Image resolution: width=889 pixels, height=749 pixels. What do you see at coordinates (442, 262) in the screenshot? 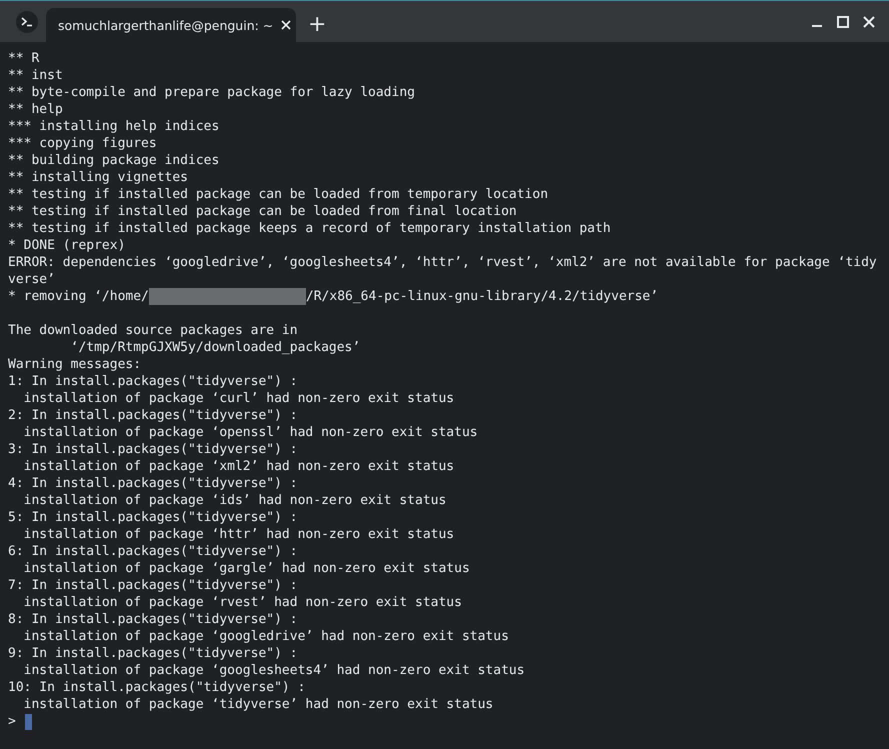
I see `terminal-line: ERROR: dependencies ‘googledrive’, ‘googlesheets4’, ‘httr’, ‘rvest’, ‘xml2’ are not available for package ‘tidy` at bounding box center [442, 262].